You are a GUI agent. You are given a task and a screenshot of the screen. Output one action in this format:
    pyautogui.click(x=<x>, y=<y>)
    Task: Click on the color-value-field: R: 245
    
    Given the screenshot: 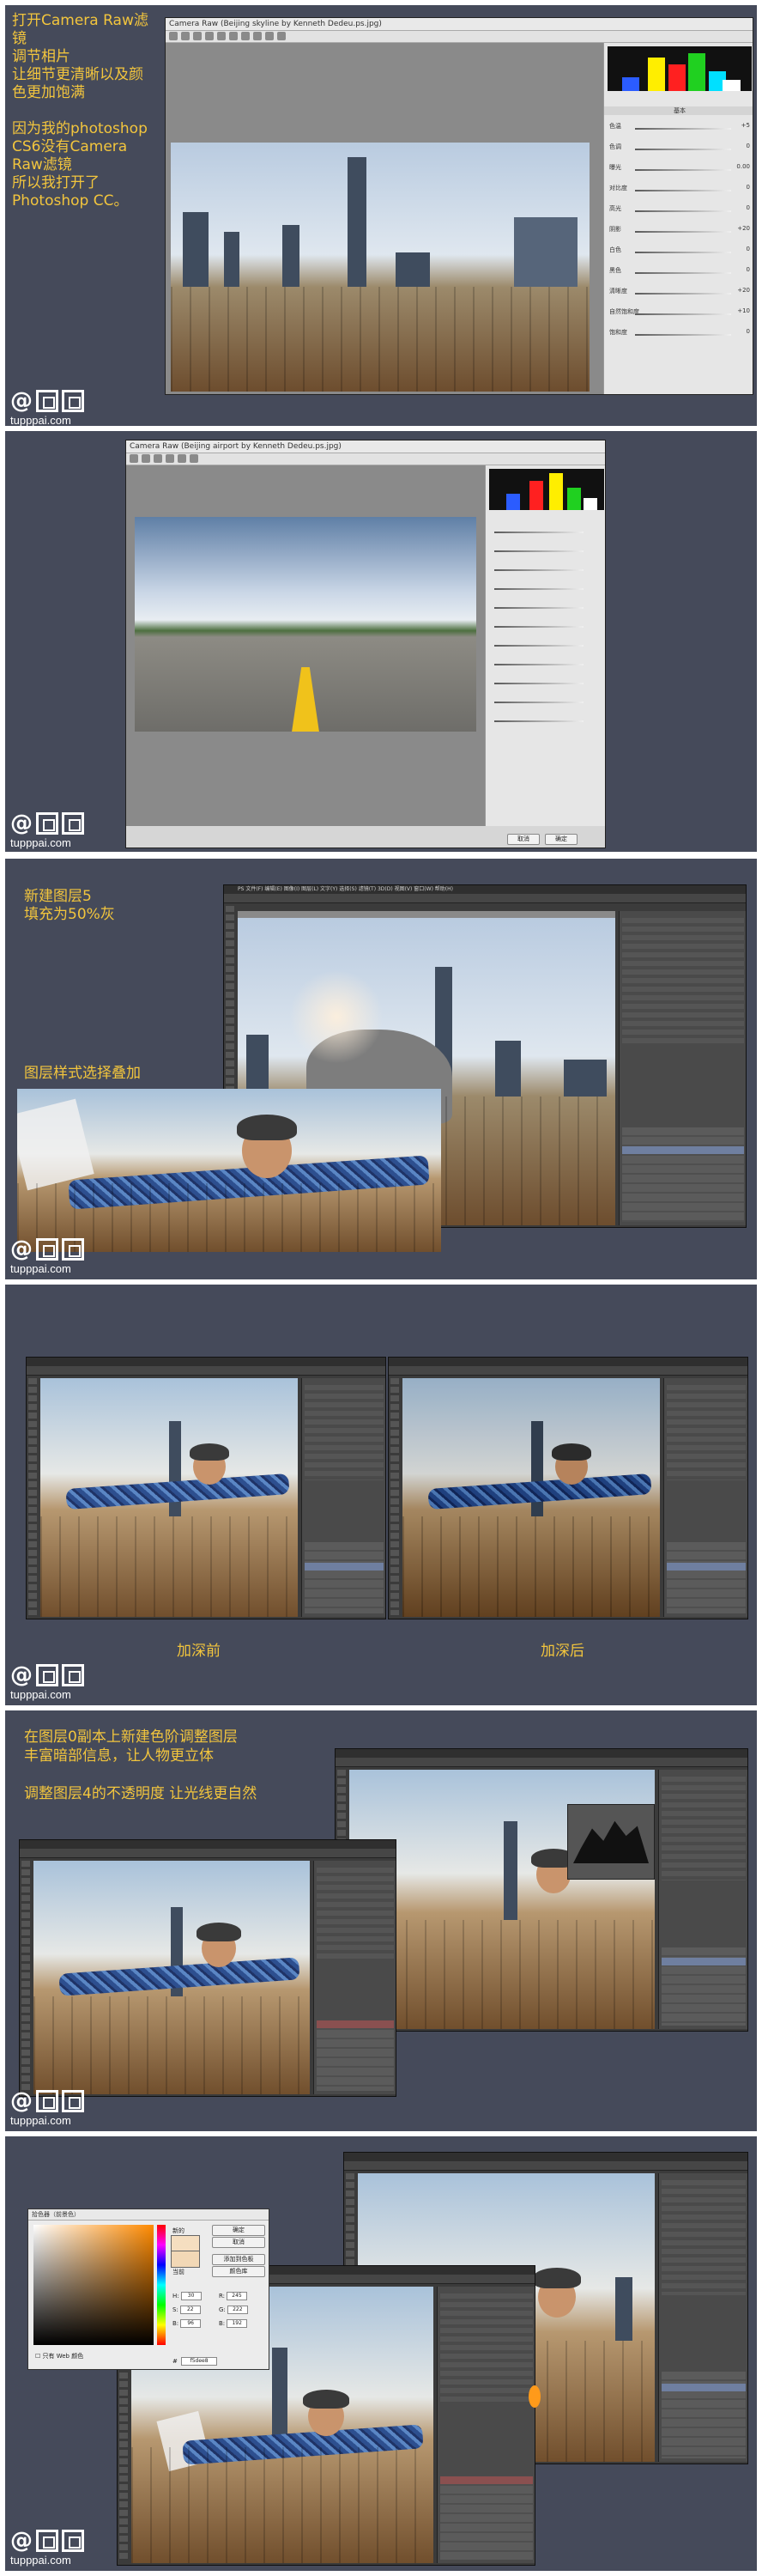 What is the action you would take?
    pyautogui.click(x=233, y=2296)
    